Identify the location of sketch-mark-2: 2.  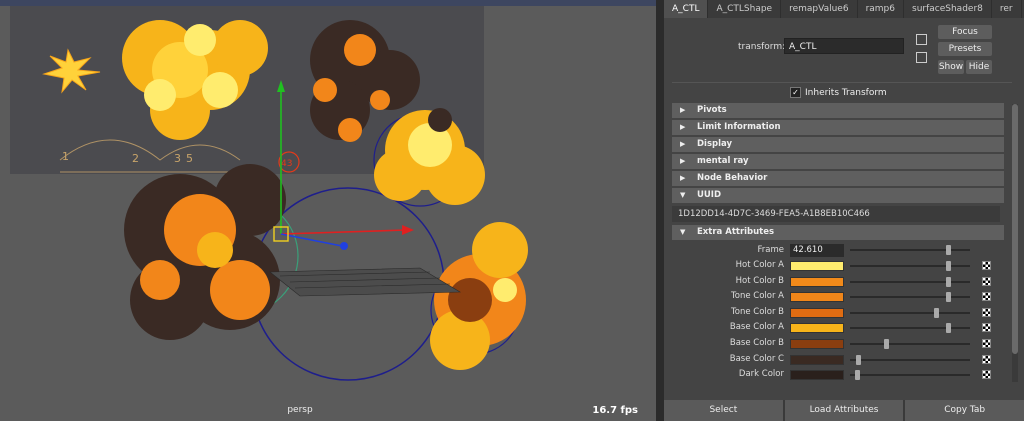
(135, 158).